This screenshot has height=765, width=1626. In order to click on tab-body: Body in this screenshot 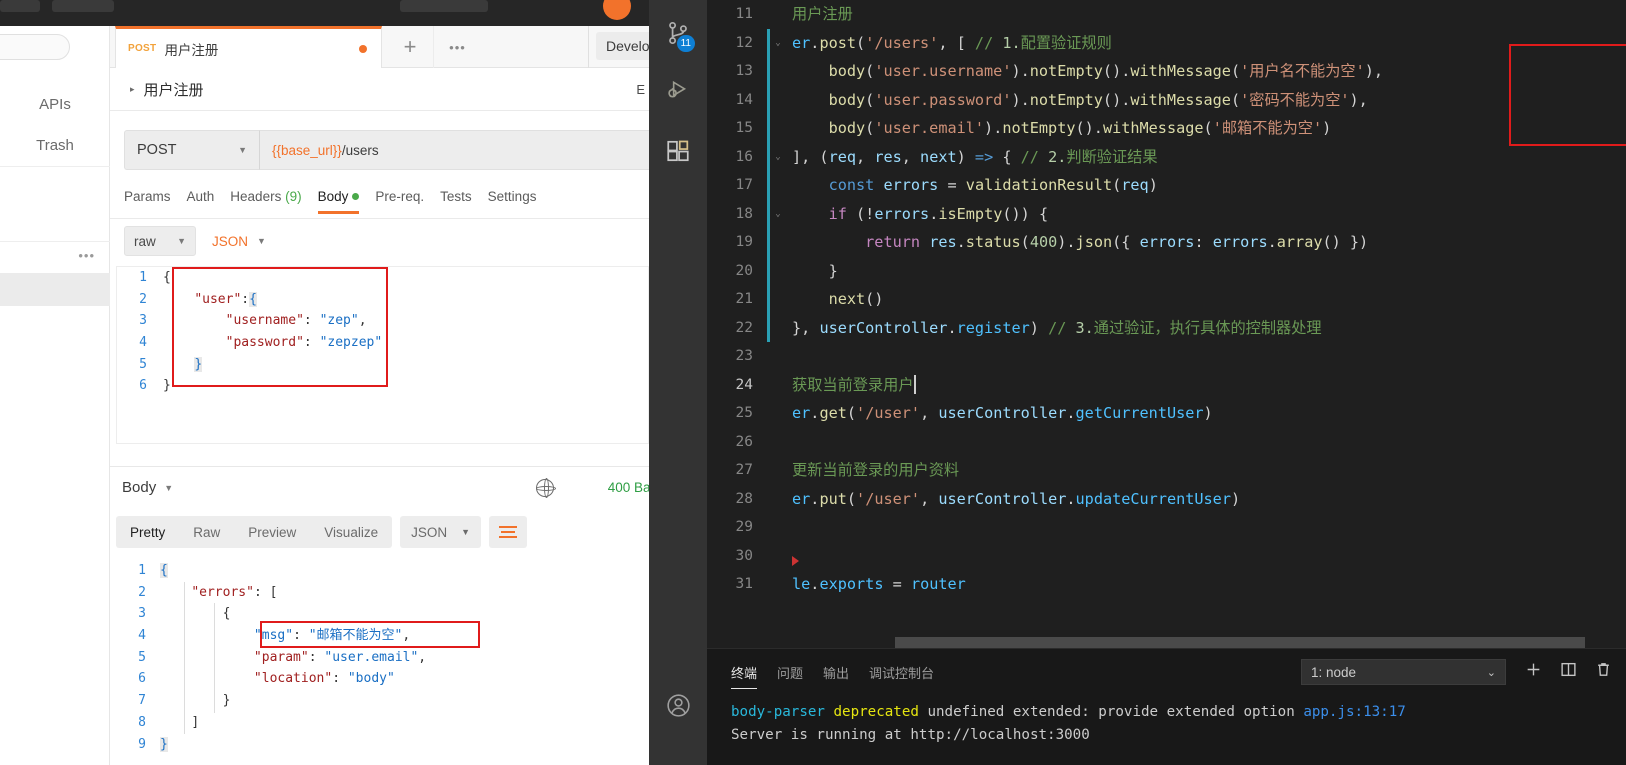, I will do `click(338, 201)`.